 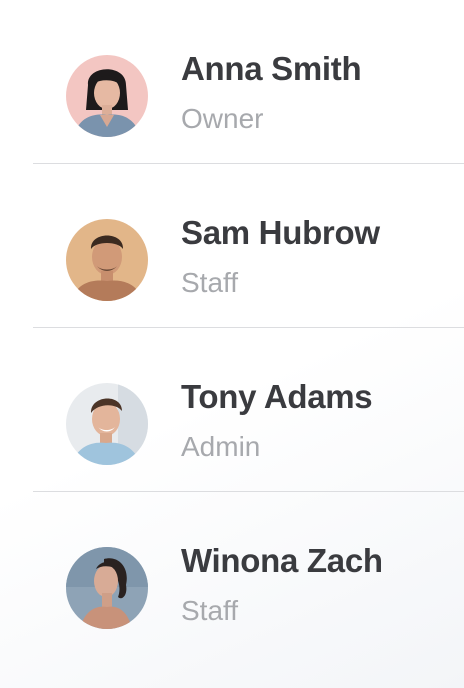 What do you see at coordinates (221, 446) in the screenshot?
I see `member-role: Admin` at bounding box center [221, 446].